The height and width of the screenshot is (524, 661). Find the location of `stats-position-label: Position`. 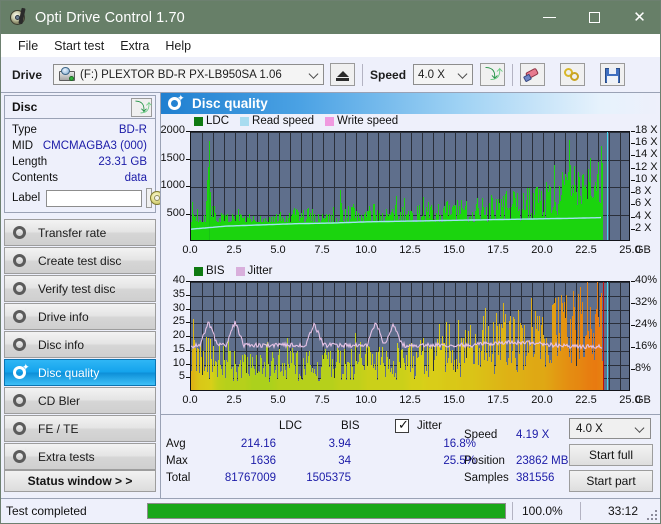

stats-position-label: Position is located at coordinates (484, 461).